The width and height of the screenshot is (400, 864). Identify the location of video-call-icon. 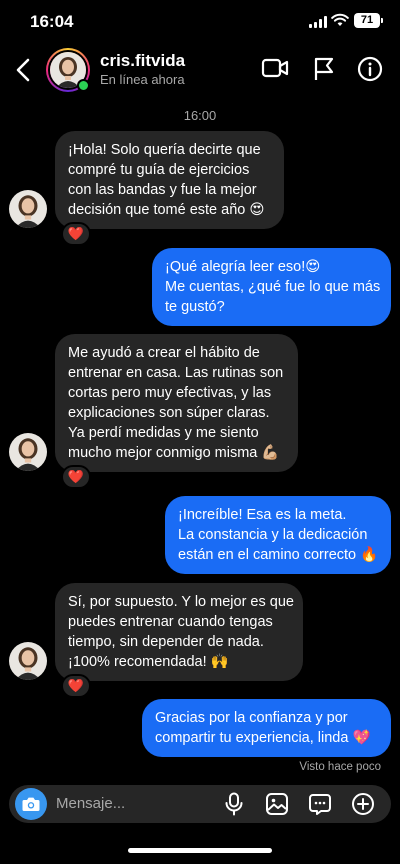
(275, 68).